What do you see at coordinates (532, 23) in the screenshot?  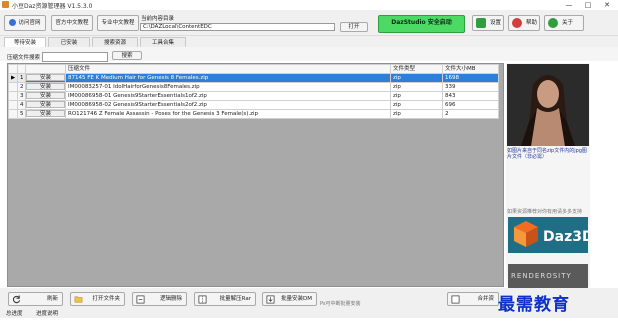 I see `help-label: 帮助` at bounding box center [532, 23].